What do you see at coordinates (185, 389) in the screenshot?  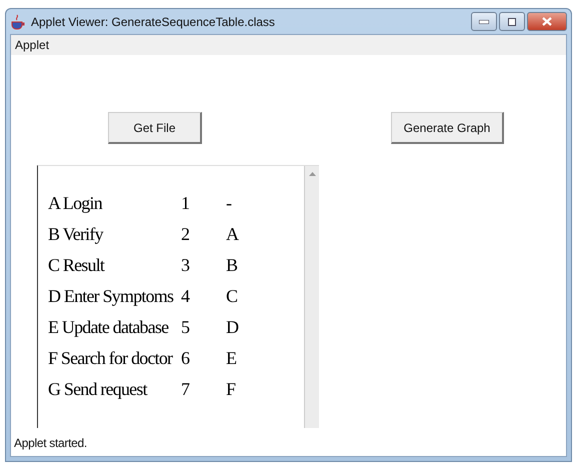 I see `table-cell-text: 7` at bounding box center [185, 389].